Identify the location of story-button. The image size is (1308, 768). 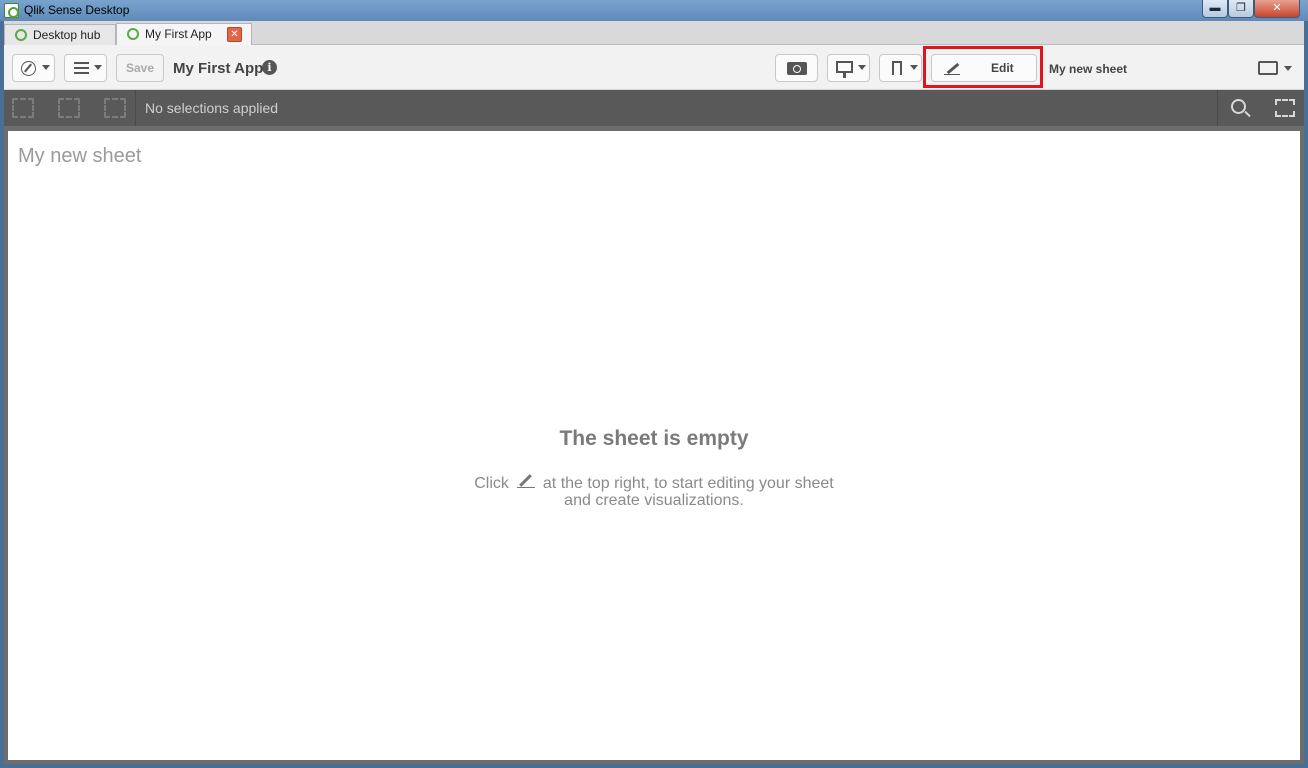
(848, 68).